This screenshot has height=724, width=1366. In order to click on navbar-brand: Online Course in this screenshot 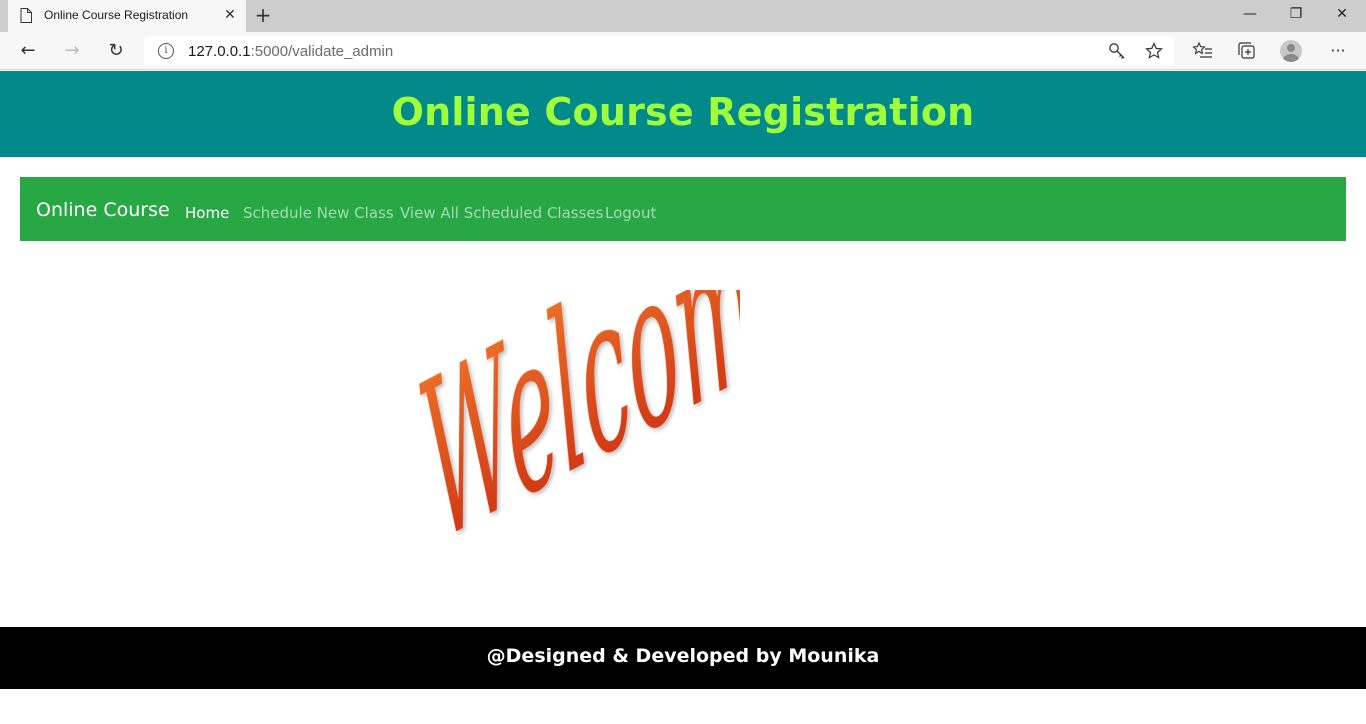, I will do `click(103, 210)`.